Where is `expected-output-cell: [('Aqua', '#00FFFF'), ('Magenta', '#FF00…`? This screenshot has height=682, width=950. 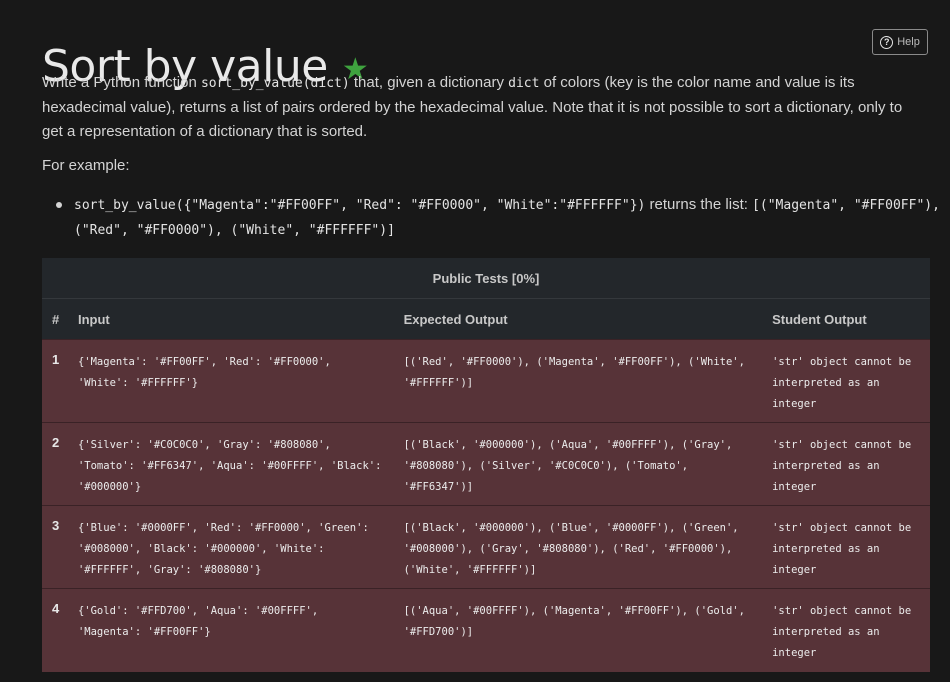 expected-output-cell: [('Aqua', '#00FFFF'), ('Magenta', '#FF00… is located at coordinates (588, 630).